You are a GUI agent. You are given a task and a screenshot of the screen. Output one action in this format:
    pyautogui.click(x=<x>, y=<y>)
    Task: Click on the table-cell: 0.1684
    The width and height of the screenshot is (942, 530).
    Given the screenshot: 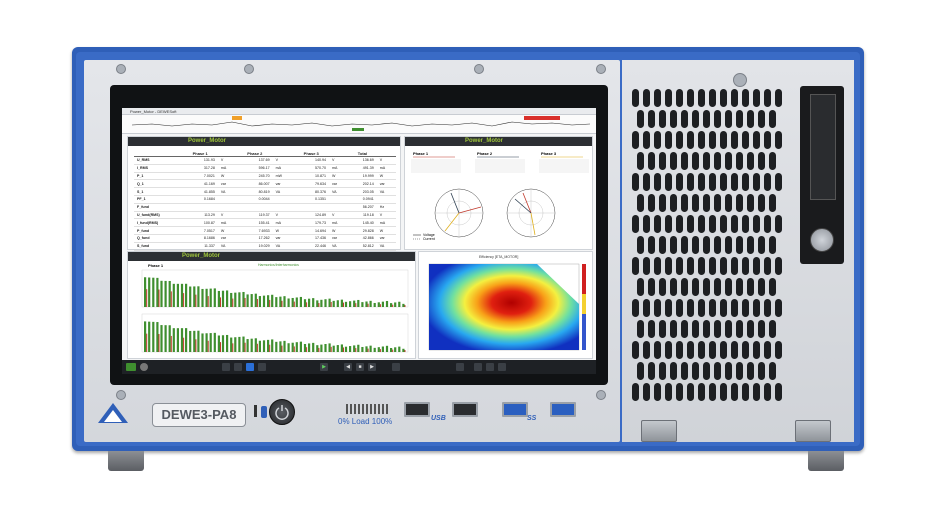 What is the action you would take?
    pyautogui.click(x=200, y=199)
    